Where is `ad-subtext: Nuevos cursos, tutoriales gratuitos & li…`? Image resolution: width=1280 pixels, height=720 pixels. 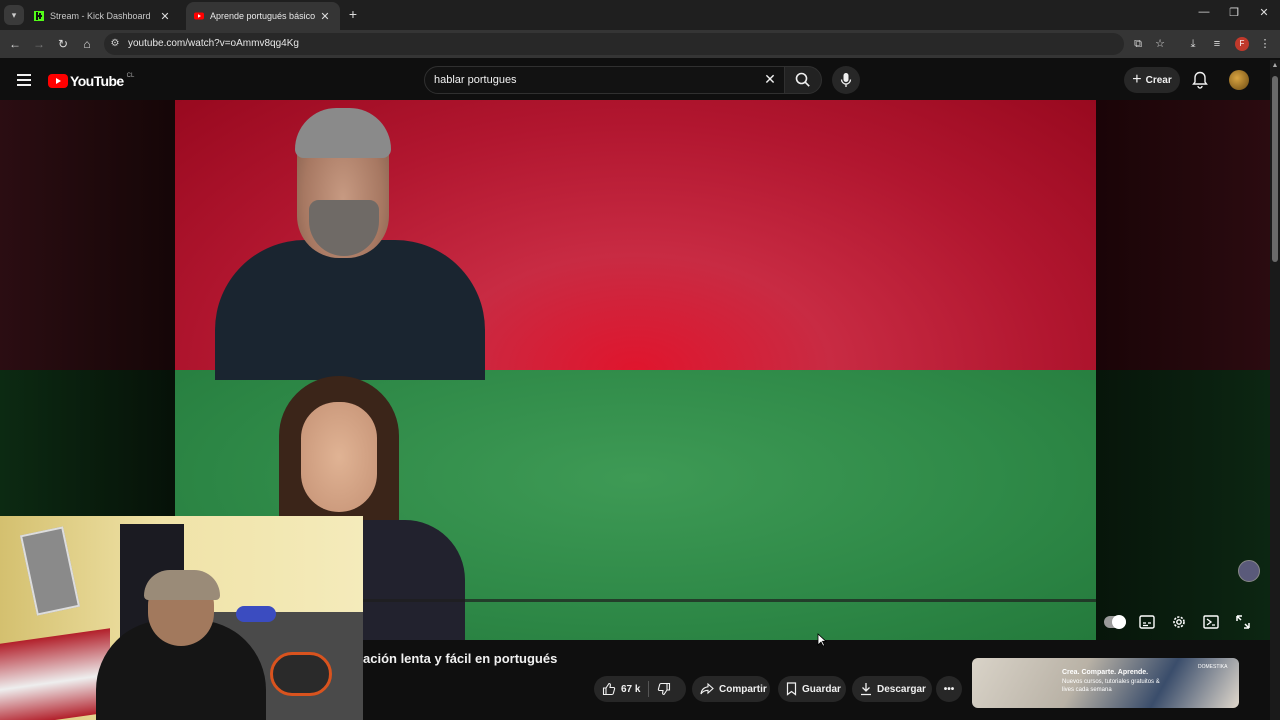 ad-subtext: Nuevos cursos, tutoriales gratuitos & li… is located at coordinates (1111, 686).